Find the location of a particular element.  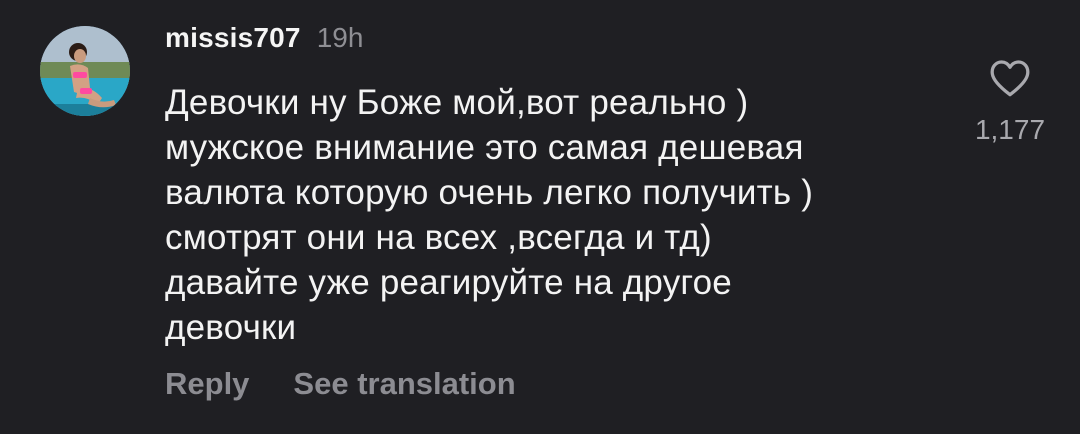

avatar-image is located at coordinates (85, 71).